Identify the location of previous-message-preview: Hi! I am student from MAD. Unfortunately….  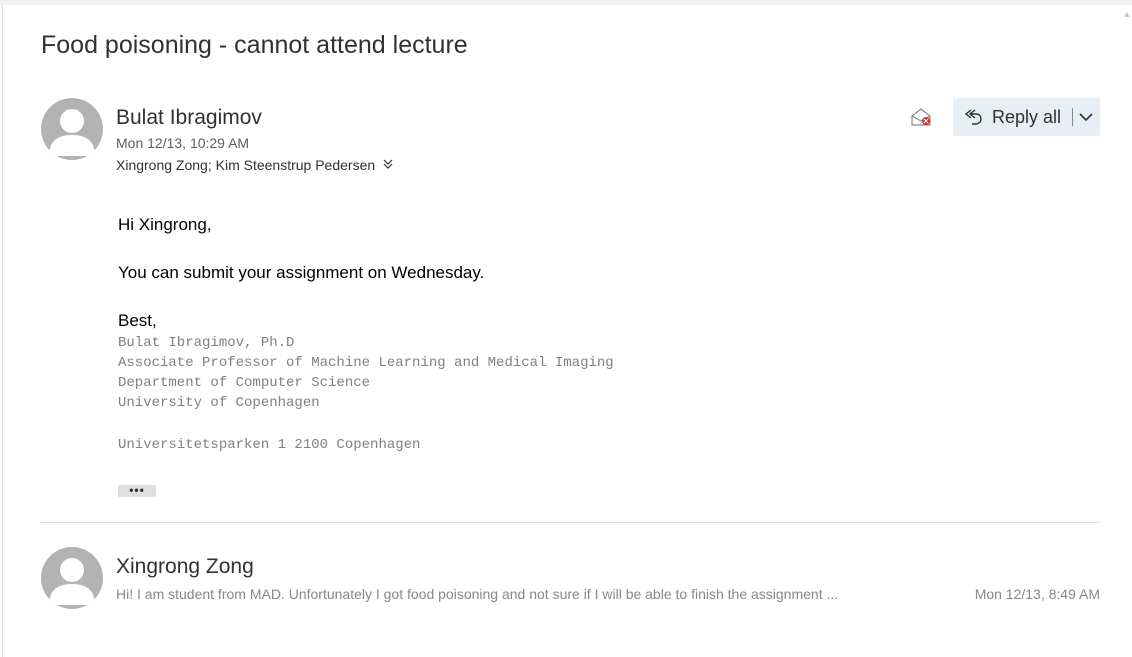
(511, 594).